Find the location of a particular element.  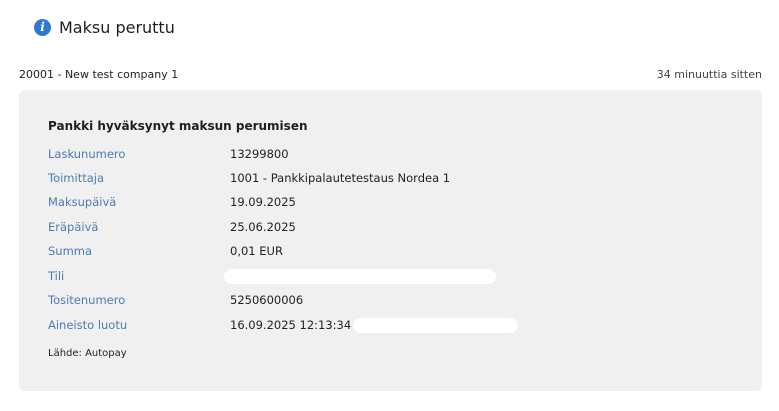

detail-row-account: Tili is located at coordinates (272, 276).